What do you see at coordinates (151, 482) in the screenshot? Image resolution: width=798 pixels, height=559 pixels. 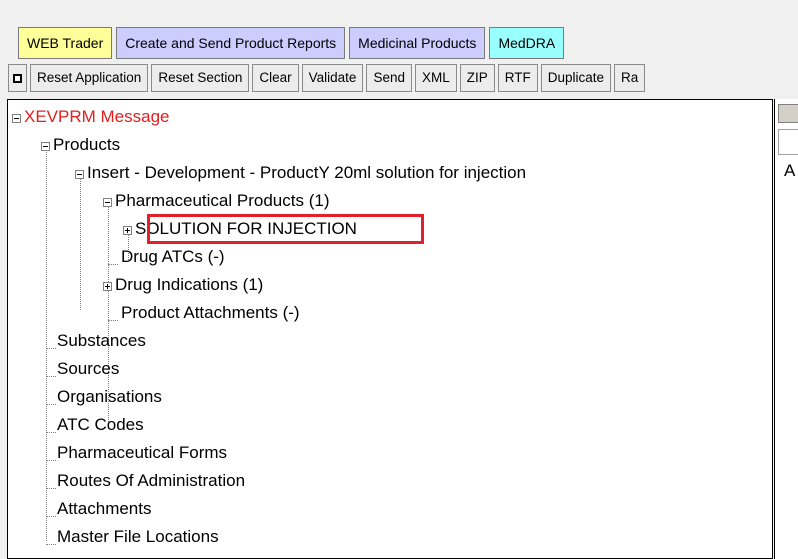 I see `tree-node-routes-of-administration: Routes Of Administration` at bounding box center [151, 482].